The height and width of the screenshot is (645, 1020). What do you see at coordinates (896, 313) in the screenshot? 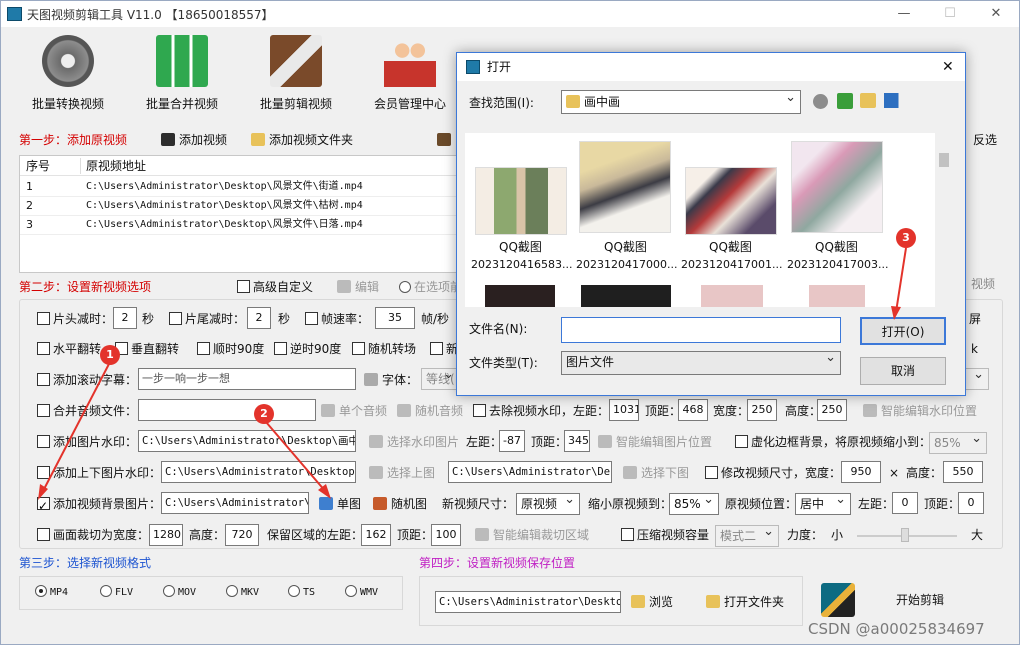
I see `arrow-3-head` at bounding box center [896, 313].